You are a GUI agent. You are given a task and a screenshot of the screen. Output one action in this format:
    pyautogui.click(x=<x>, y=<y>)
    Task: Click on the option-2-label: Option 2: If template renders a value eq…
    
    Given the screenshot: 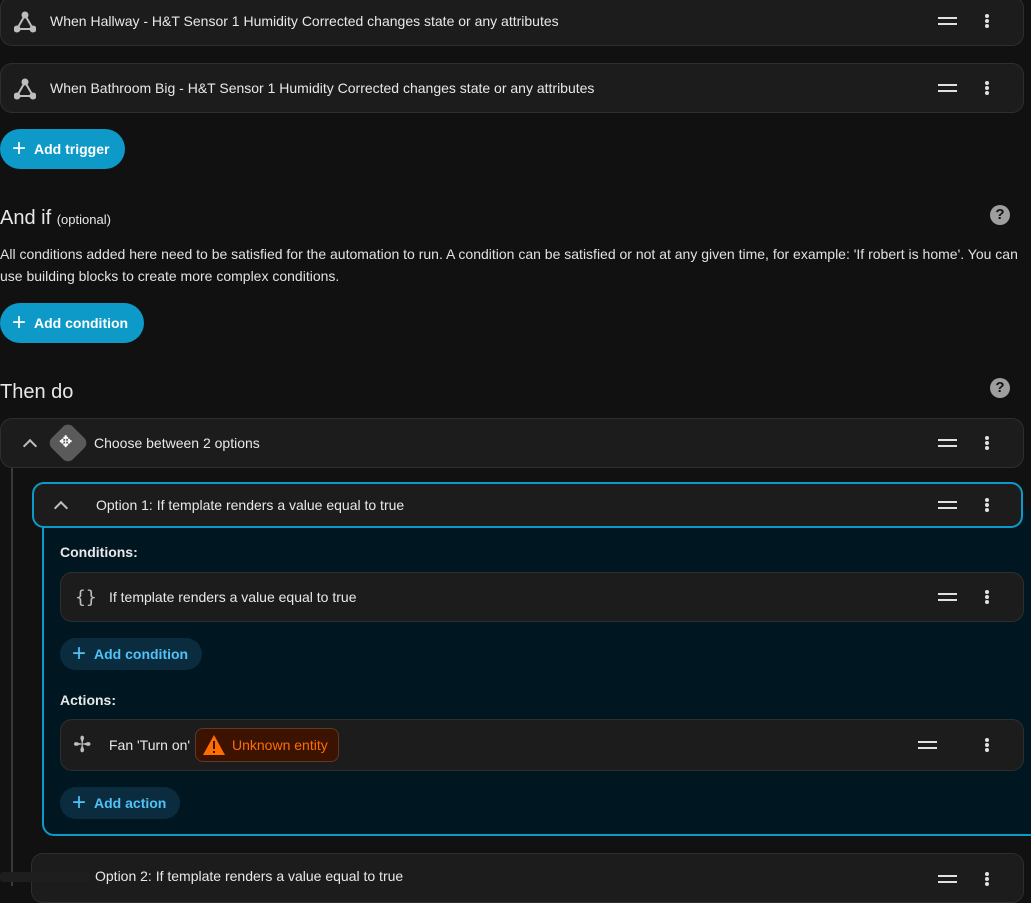 What is the action you would take?
    pyautogui.click(x=249, y=876)
    